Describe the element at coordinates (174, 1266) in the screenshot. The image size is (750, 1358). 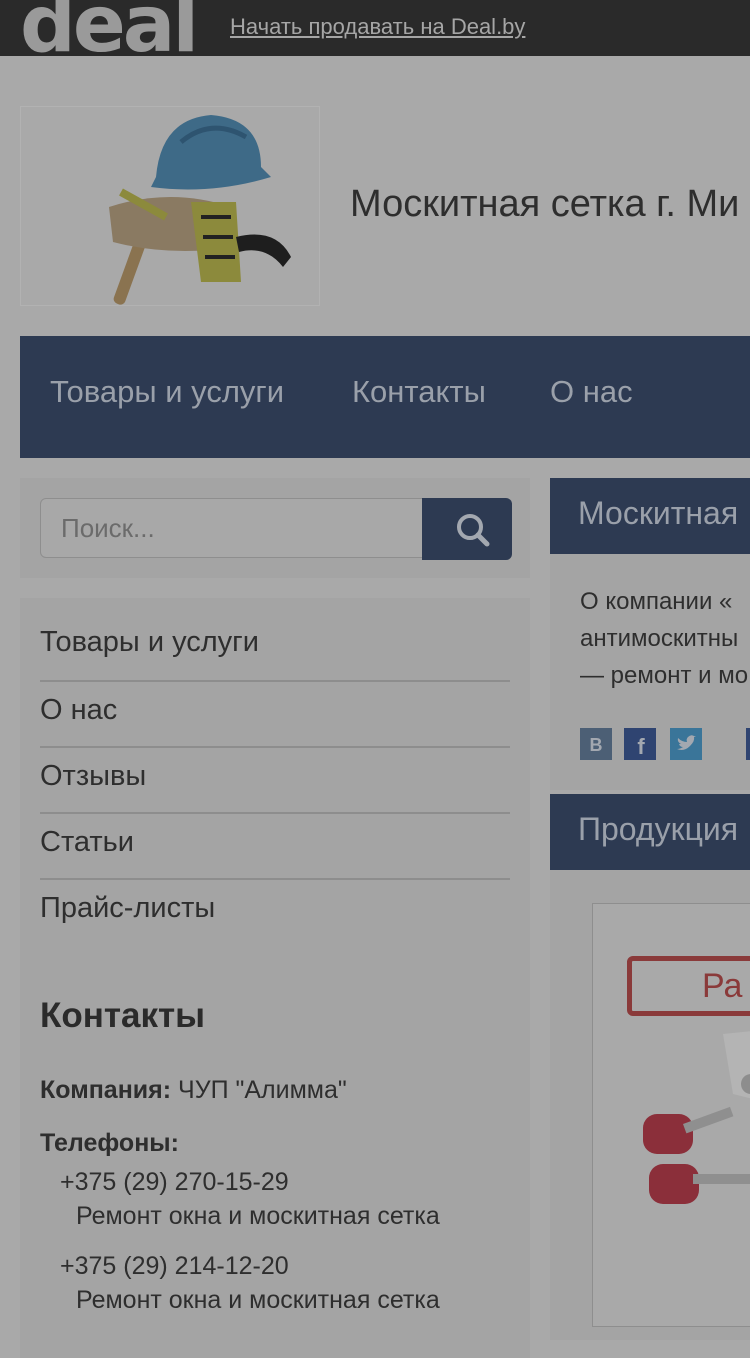
I see `phone-number: +375 (29) 214-12-20` at that location.